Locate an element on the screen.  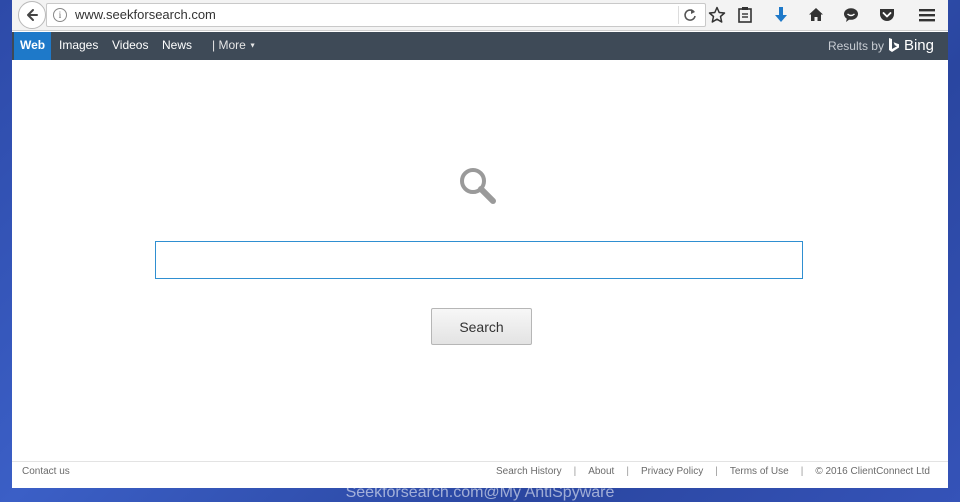
results-by-label: Results by is located at coordinates (855, 46).